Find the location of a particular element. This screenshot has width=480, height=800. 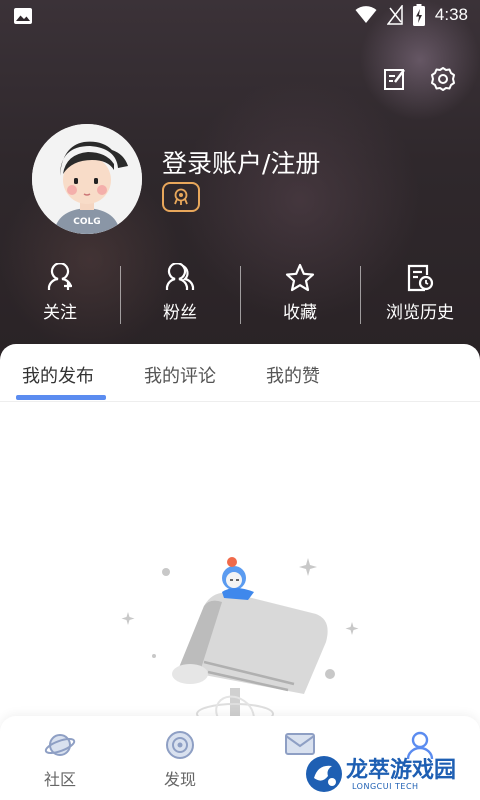

settings-button is located at coordinates (443, 79).